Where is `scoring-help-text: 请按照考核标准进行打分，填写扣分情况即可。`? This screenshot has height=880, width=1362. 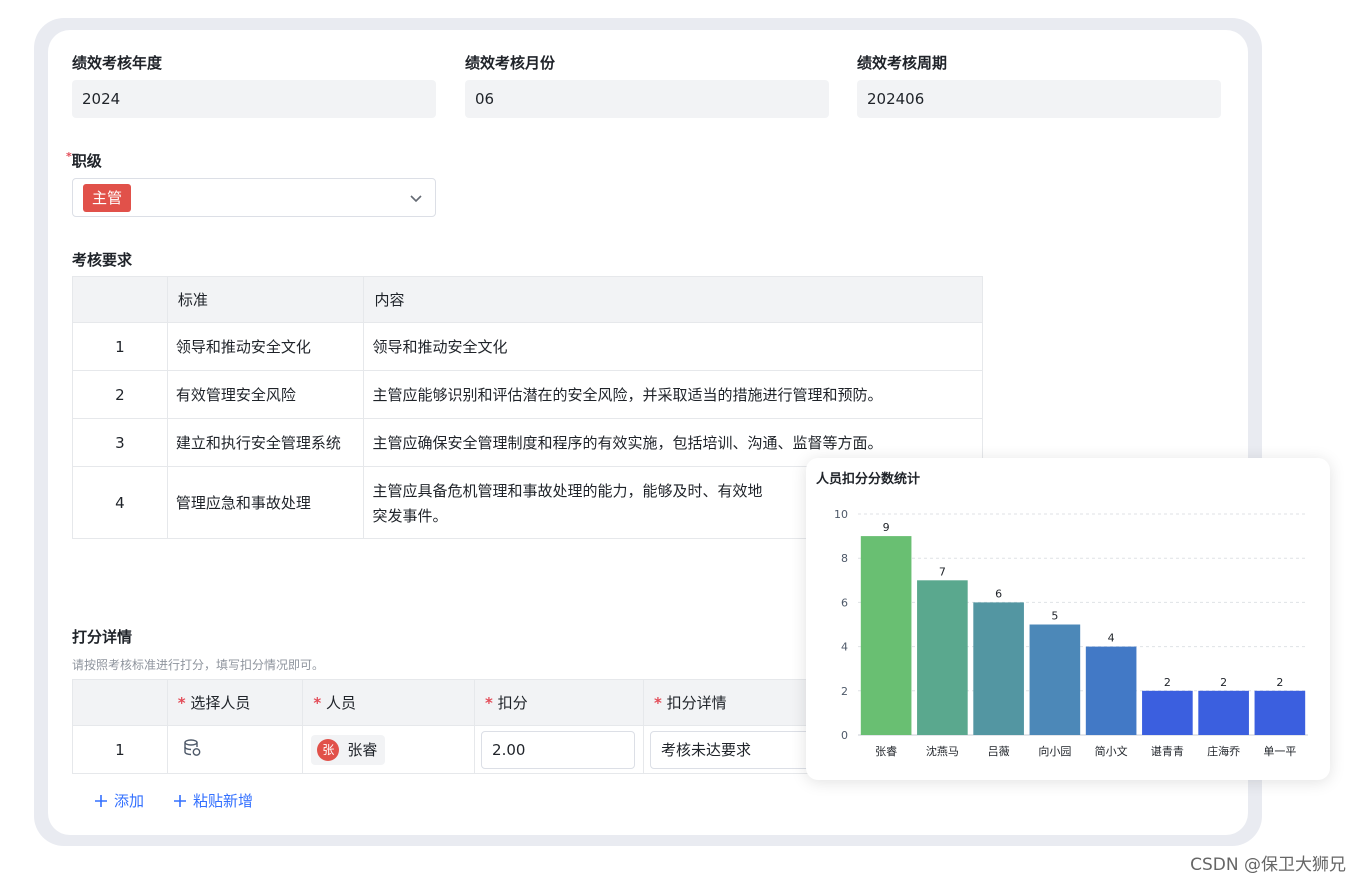
scoring-help-text: 请按照考核标准进行打分，填写扣分情况即可。 is located at coordinates (198, 665).